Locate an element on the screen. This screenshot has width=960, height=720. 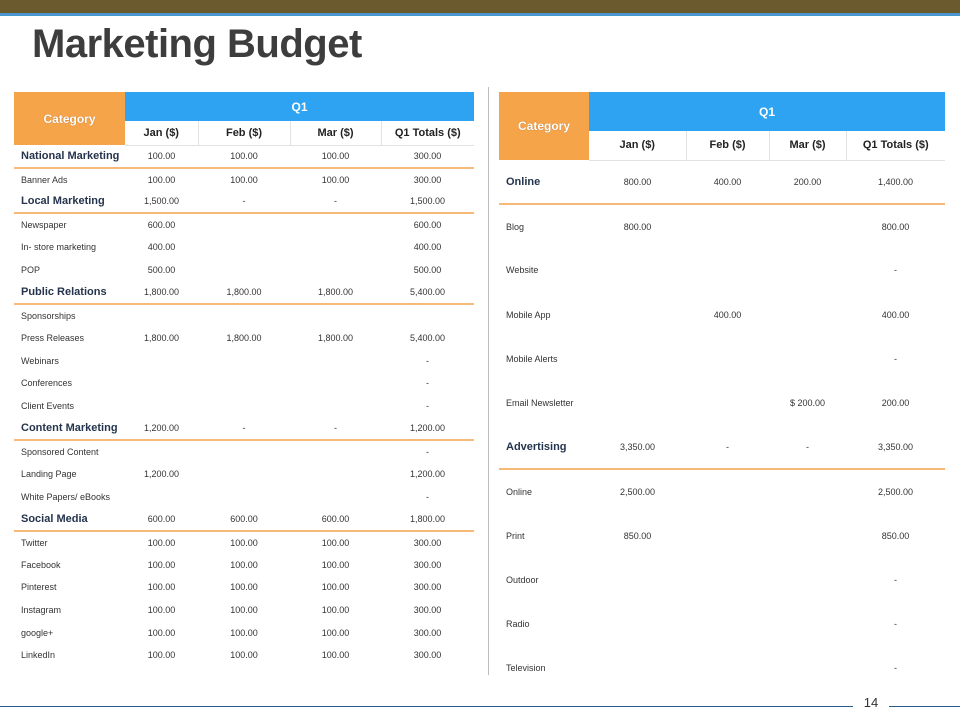
table-row: Landing Page 1,200.00 1,200.00 is located at coordinates (244, 474).